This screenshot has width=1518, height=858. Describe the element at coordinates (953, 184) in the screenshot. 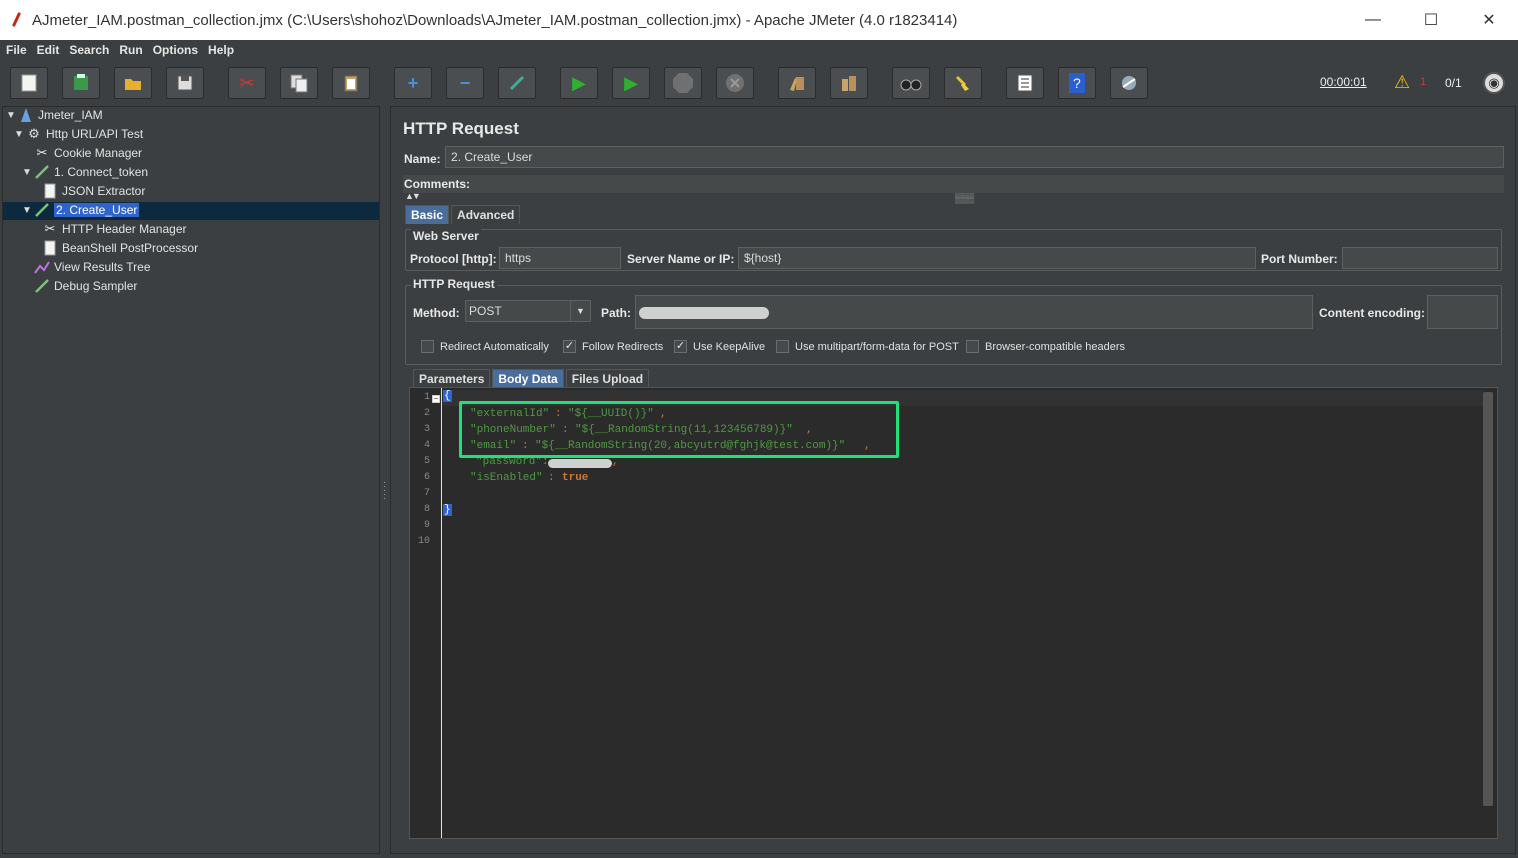

I see `comments-row` at that location.